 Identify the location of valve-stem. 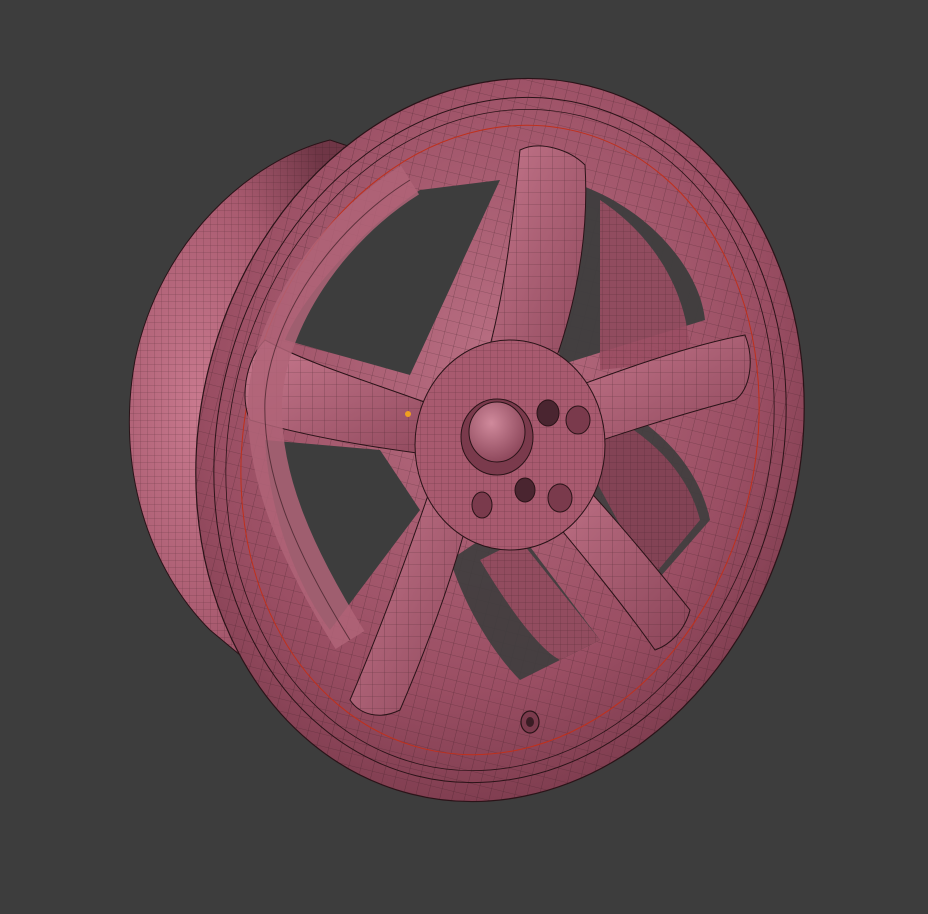
(530, 722).